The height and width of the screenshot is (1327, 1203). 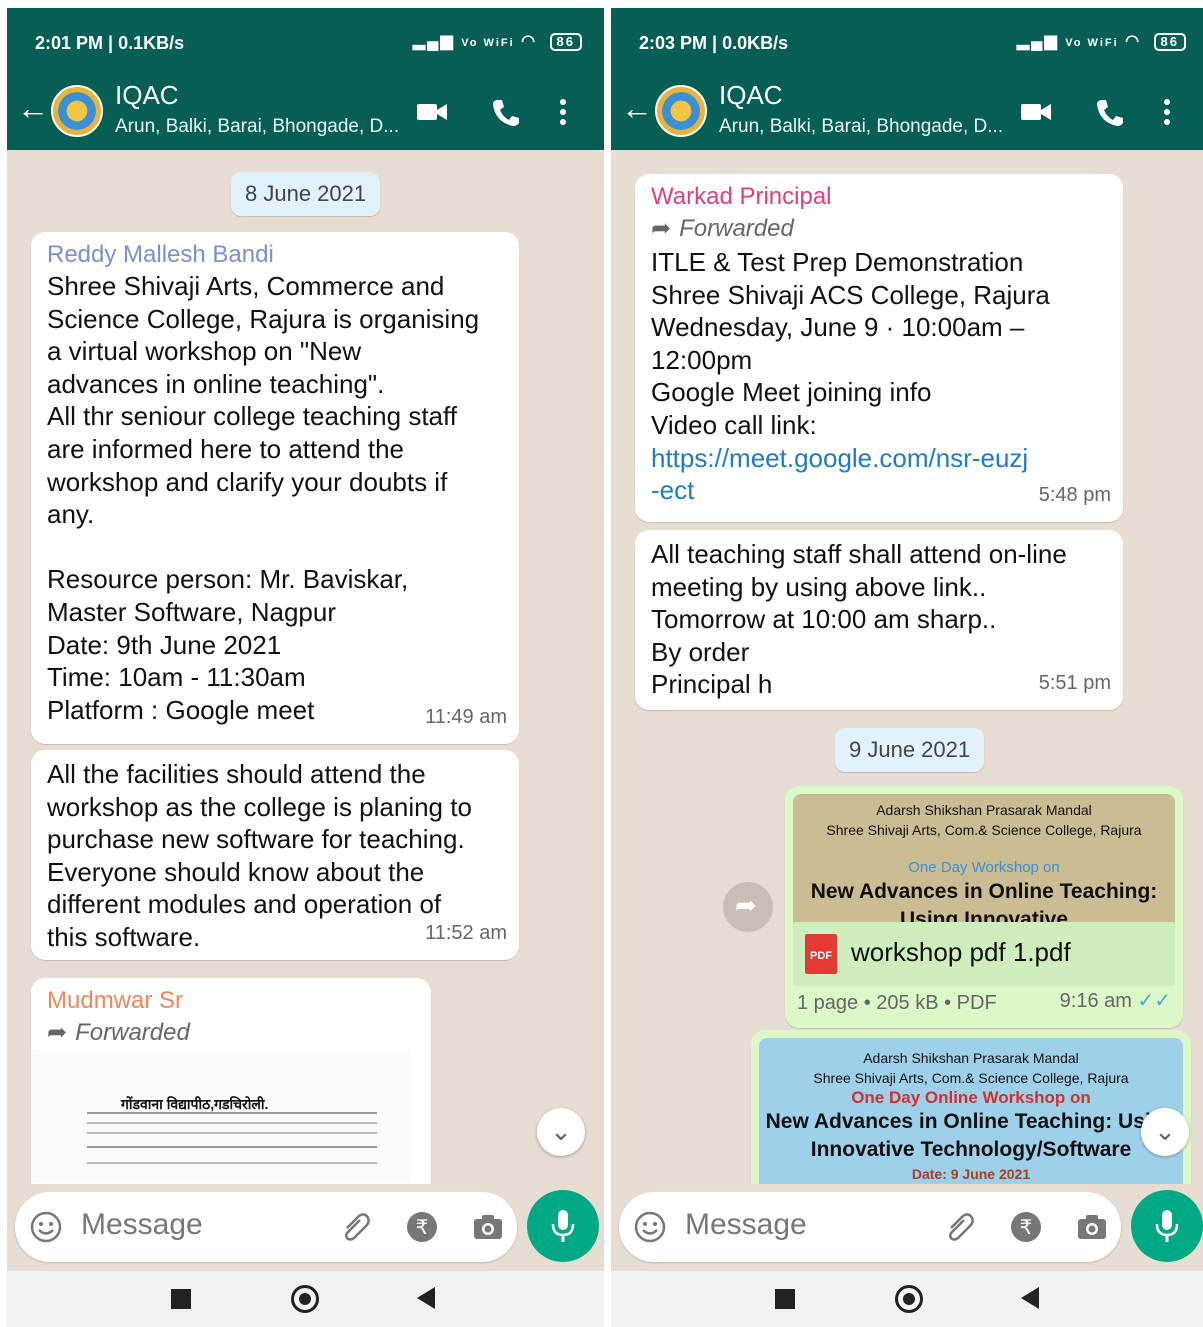 I want to click on thumb-subtitle: One Day Workshop on, so click(x=984, y=867).